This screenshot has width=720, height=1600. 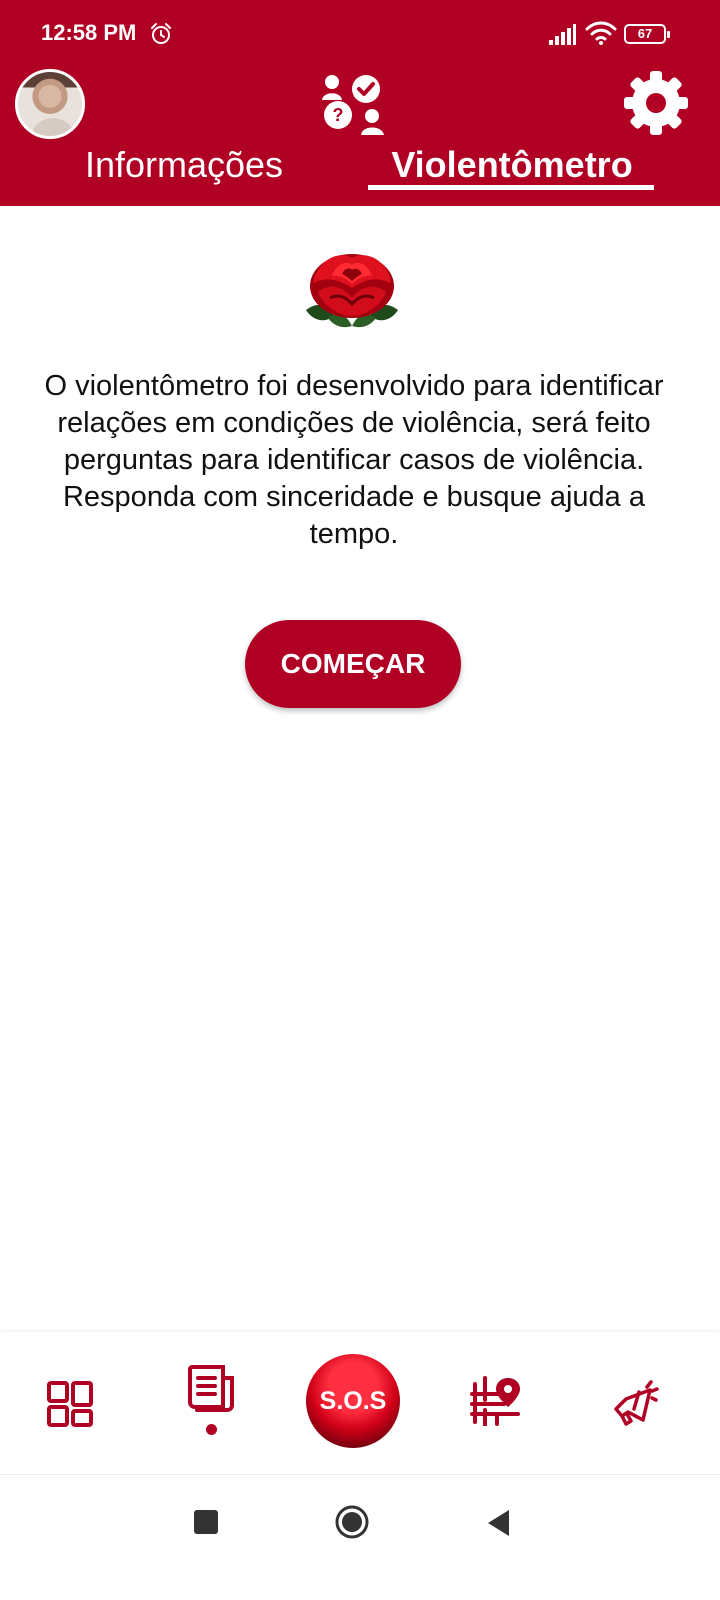 I want to click on bottom-navigation: S.O.S, so click(x=360, y=1403).